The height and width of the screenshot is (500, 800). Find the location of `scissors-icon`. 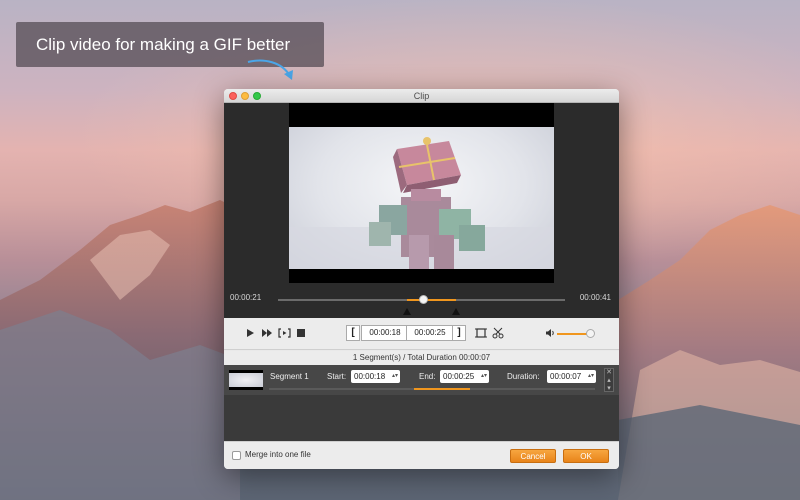

scissors-icon is located at coordinates (498, 333).